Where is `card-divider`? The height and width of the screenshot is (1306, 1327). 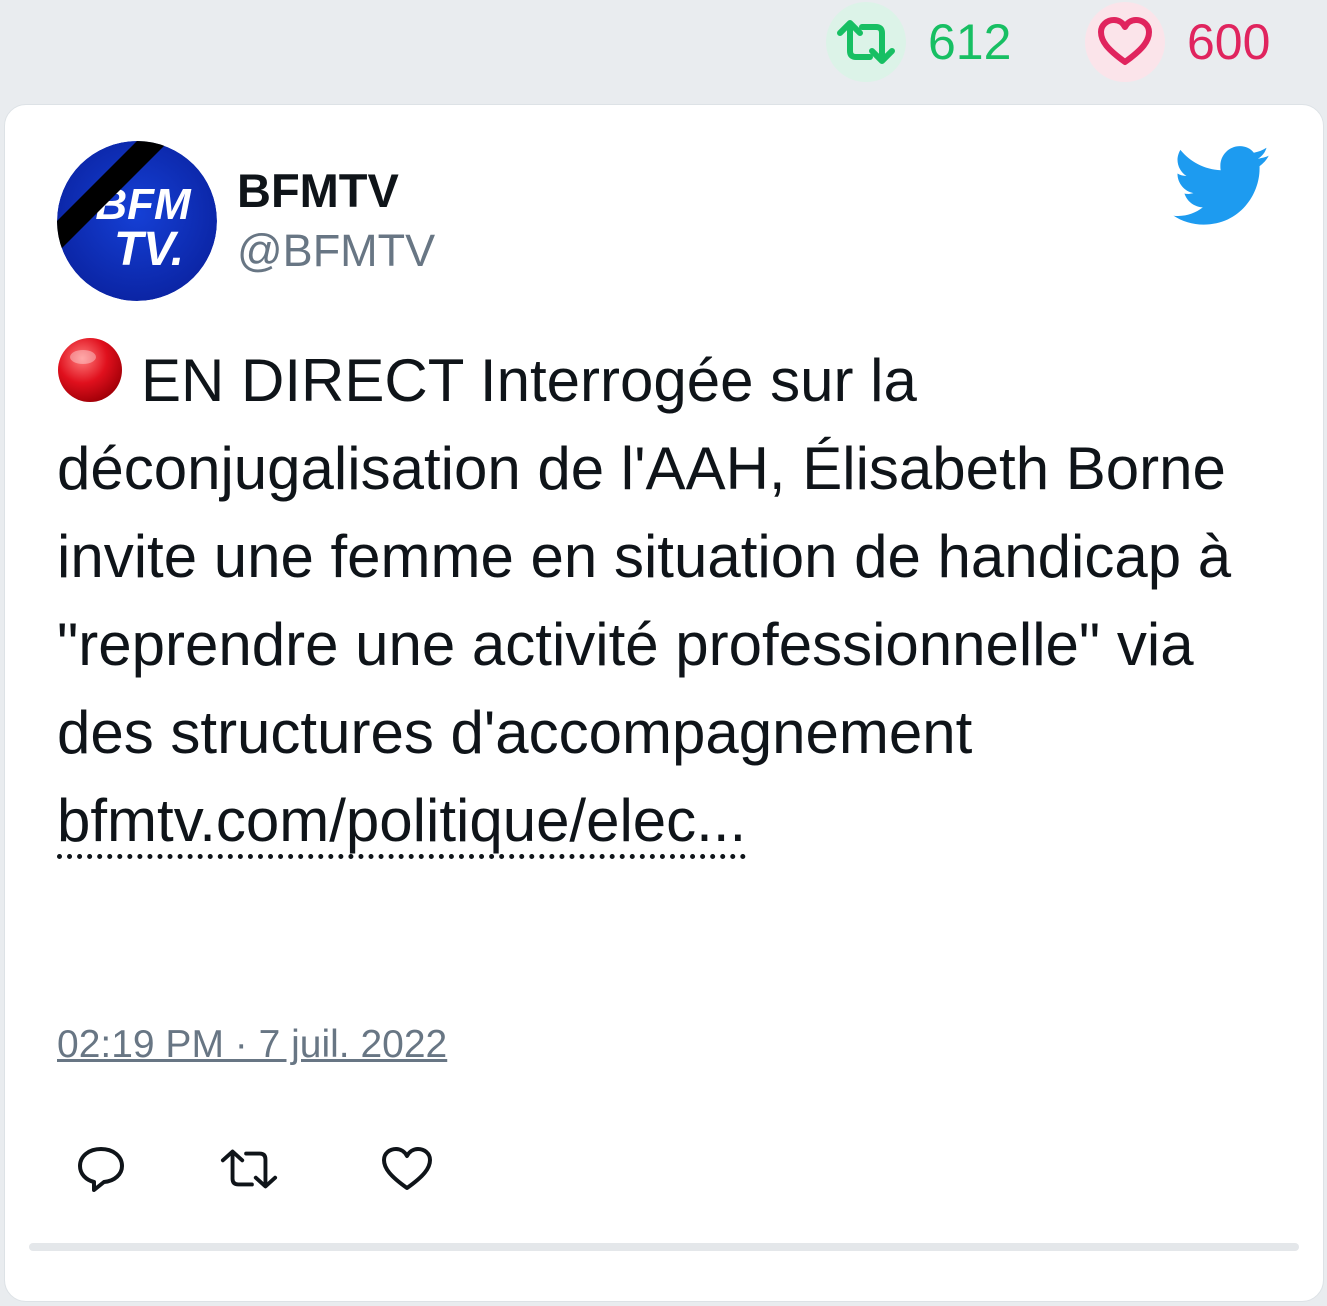 card-divider is located at coordinates (664, 1247).